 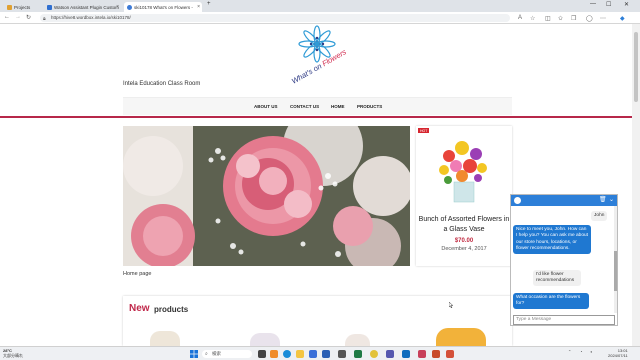 I want to click on chat-message-user: I'd like flower recommendations, so click(x=557, y=278).